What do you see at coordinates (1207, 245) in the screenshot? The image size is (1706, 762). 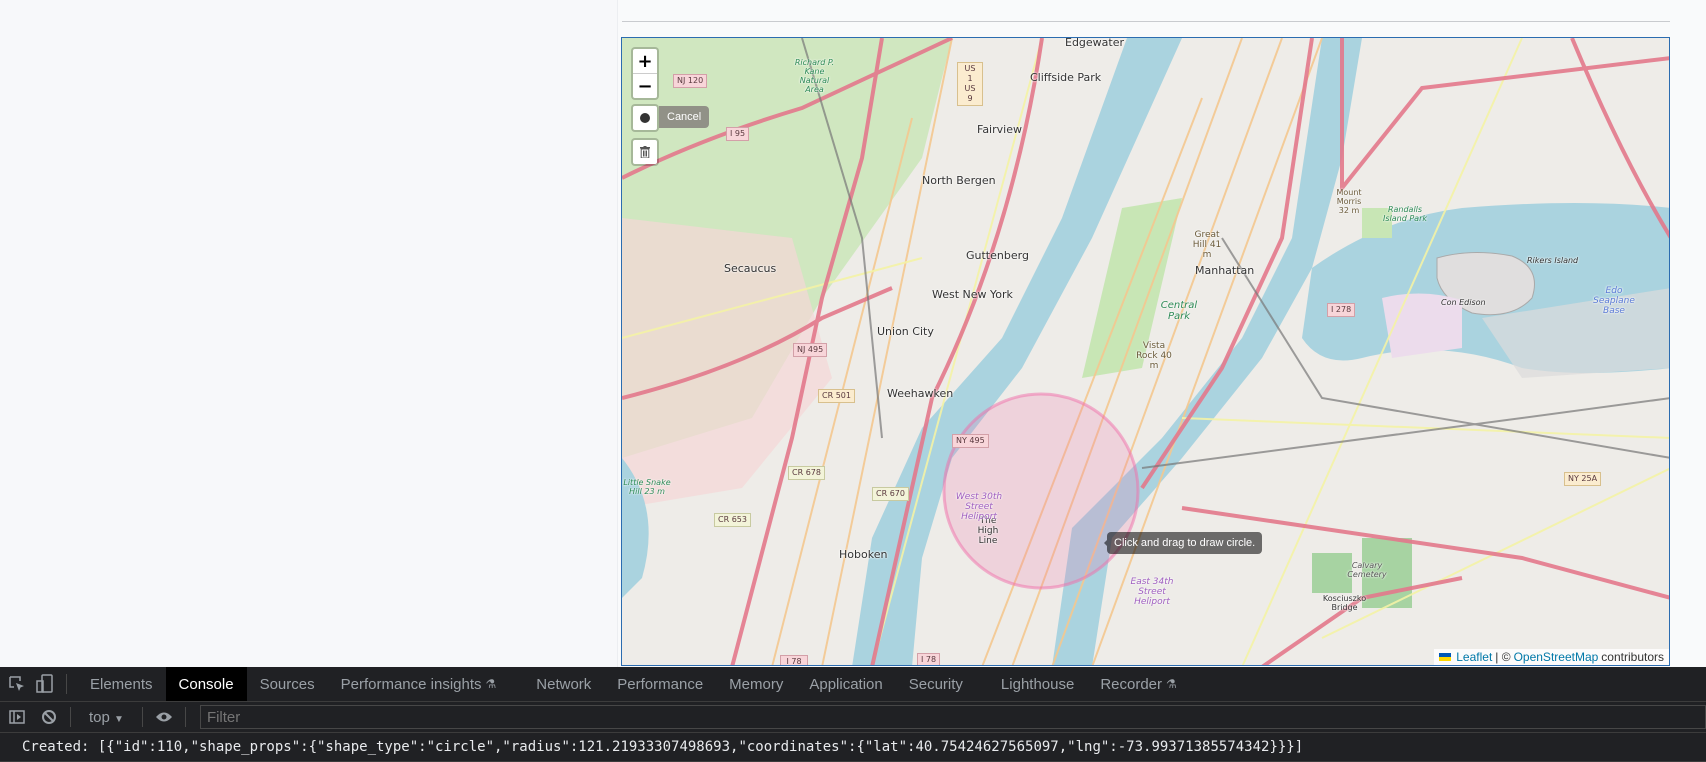 I see `map-label: Great Hill 41 m` at bounding box center [1207, 245].